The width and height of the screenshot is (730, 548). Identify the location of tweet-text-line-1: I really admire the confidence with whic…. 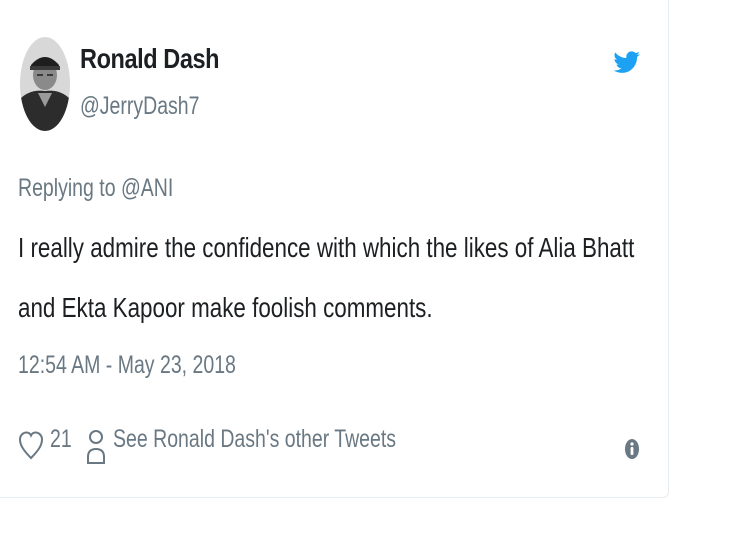
(326, 247).